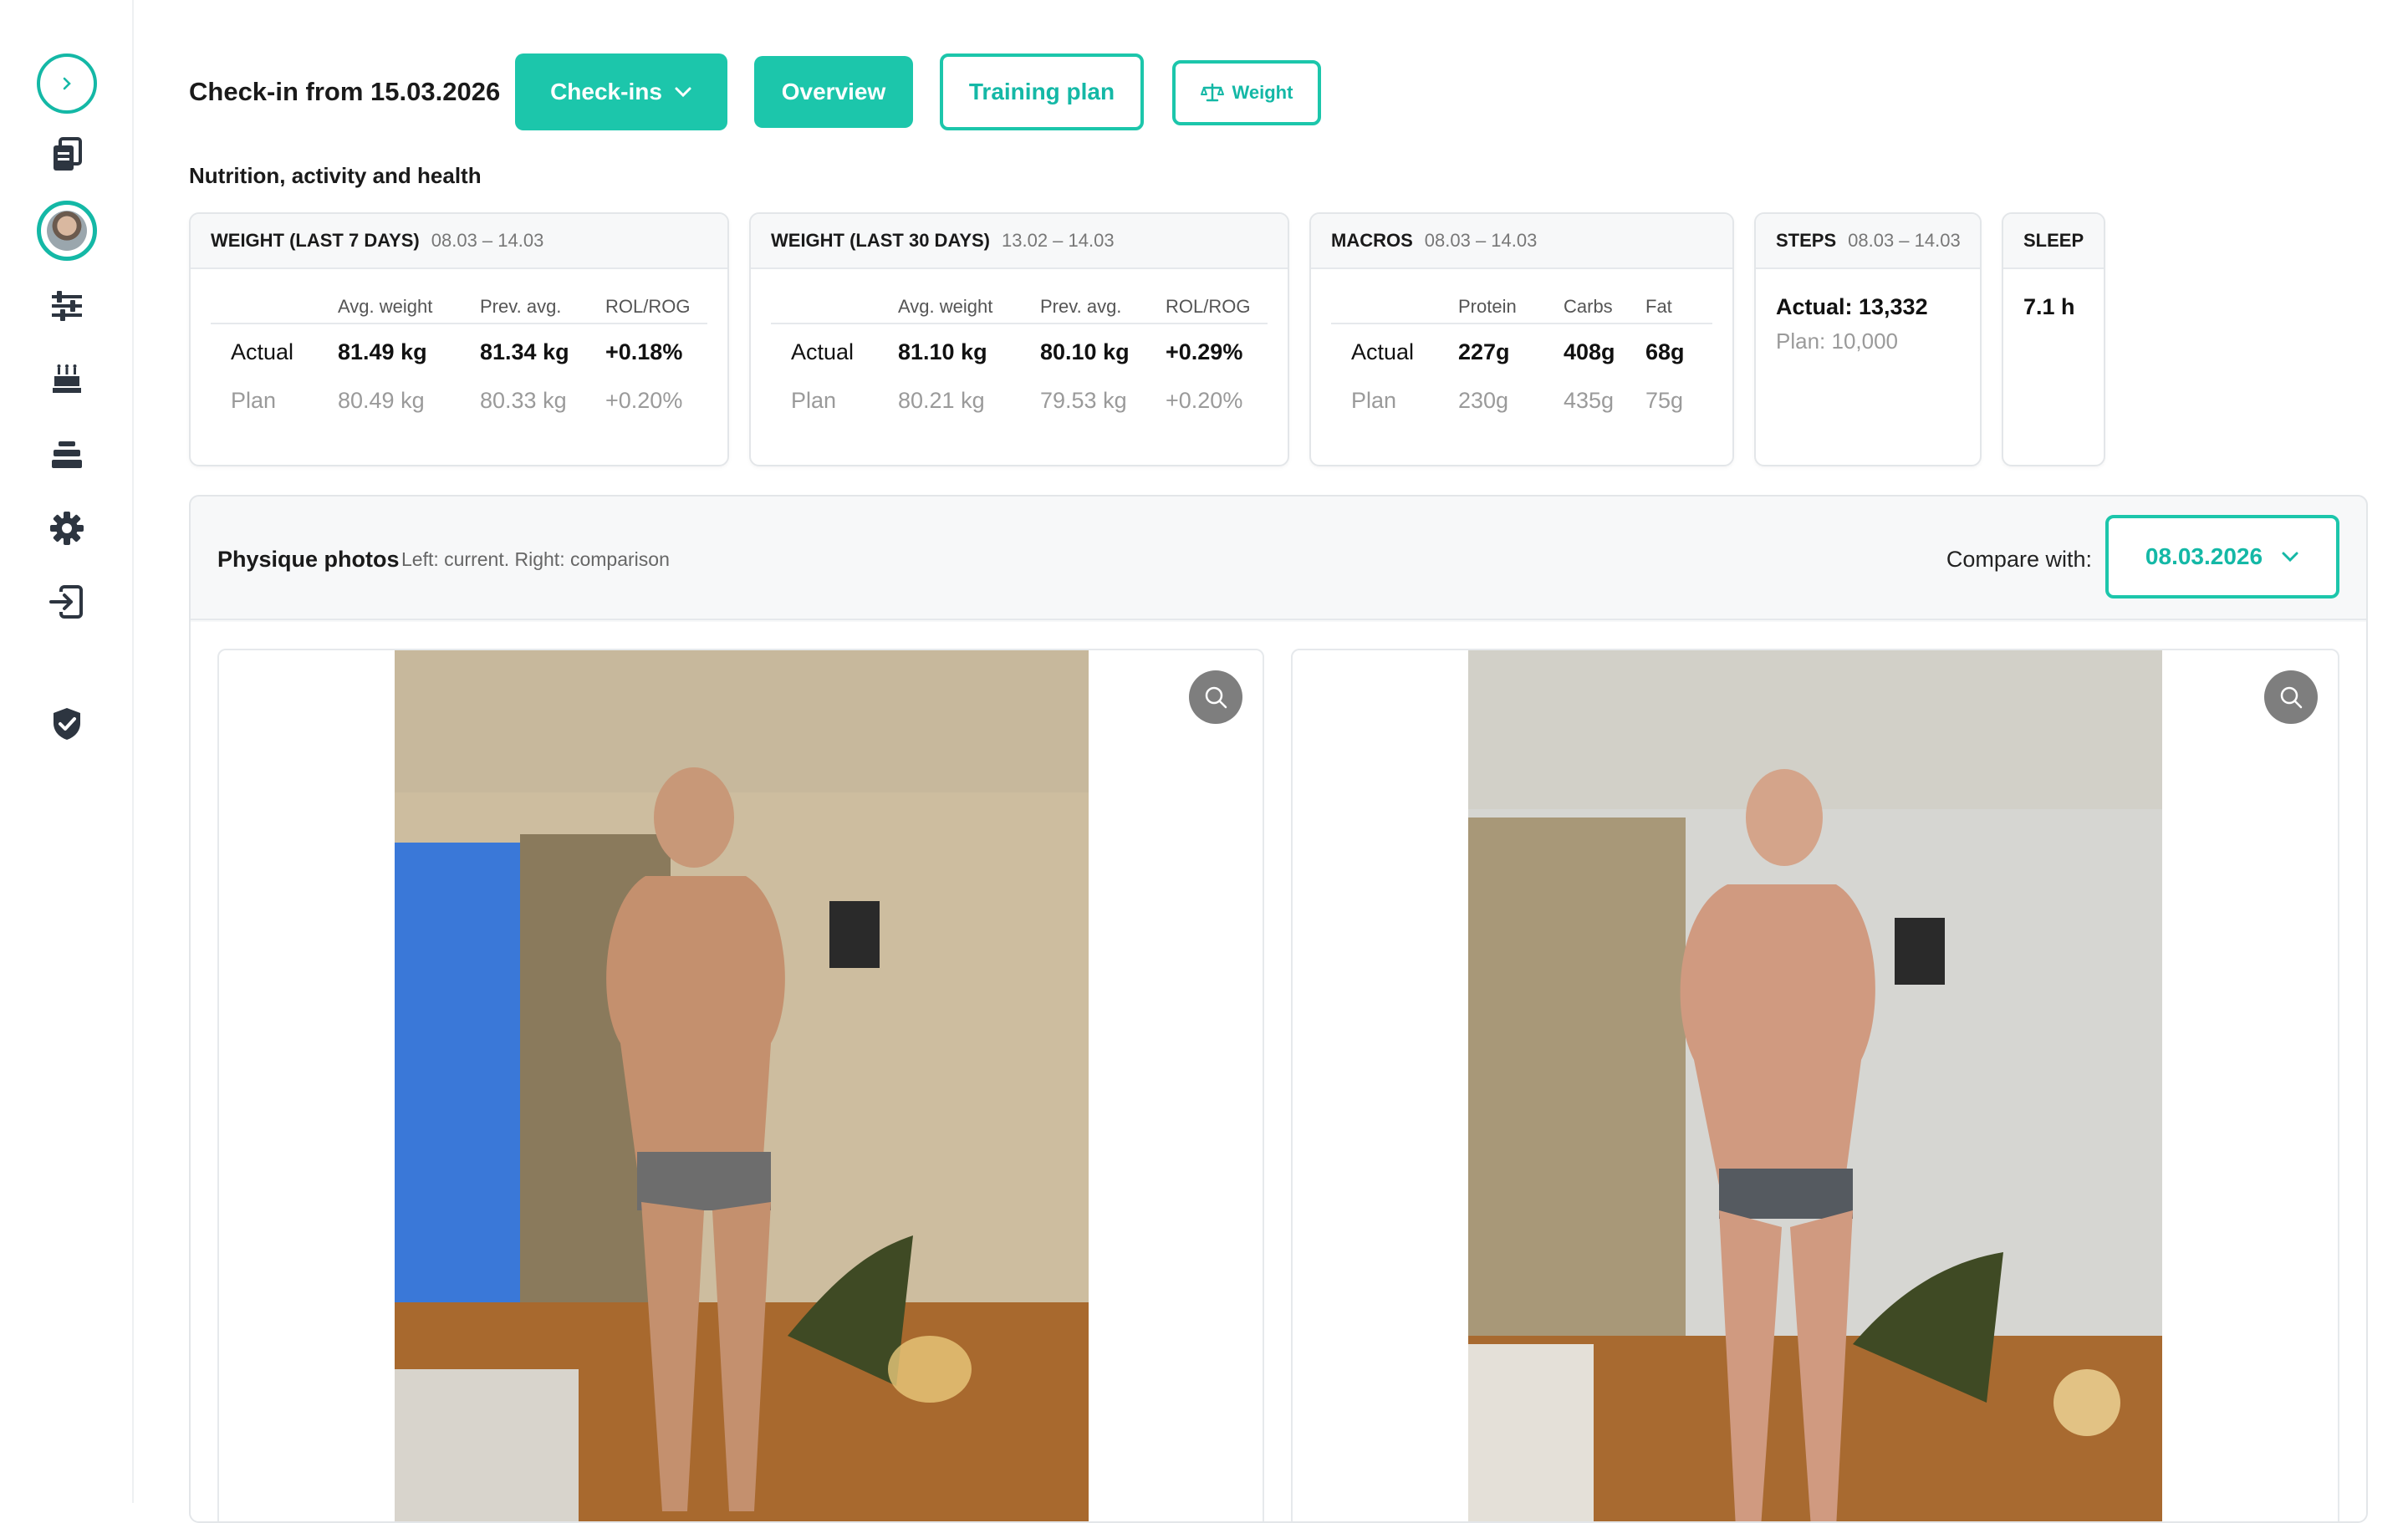 Image resolution: width=2408 pixels, height=1523 pixels. What do you see at coordinates (1664, 401) in the screenshot?
I see `table-cell: 75g` at bounding box center [1664, 401].